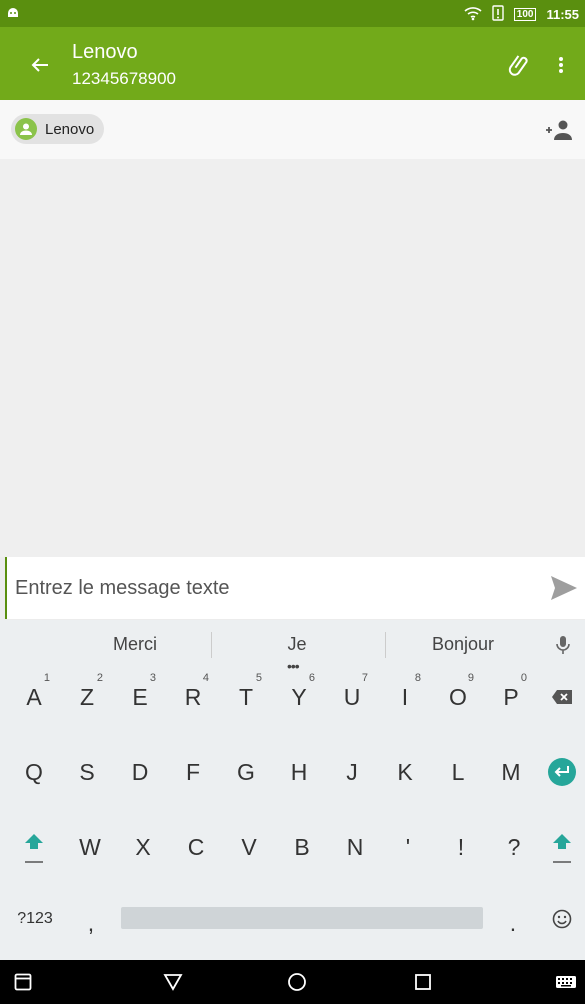 The image size is (585, 1004). I want to click on battery-icon: 100, so click(525, 14).